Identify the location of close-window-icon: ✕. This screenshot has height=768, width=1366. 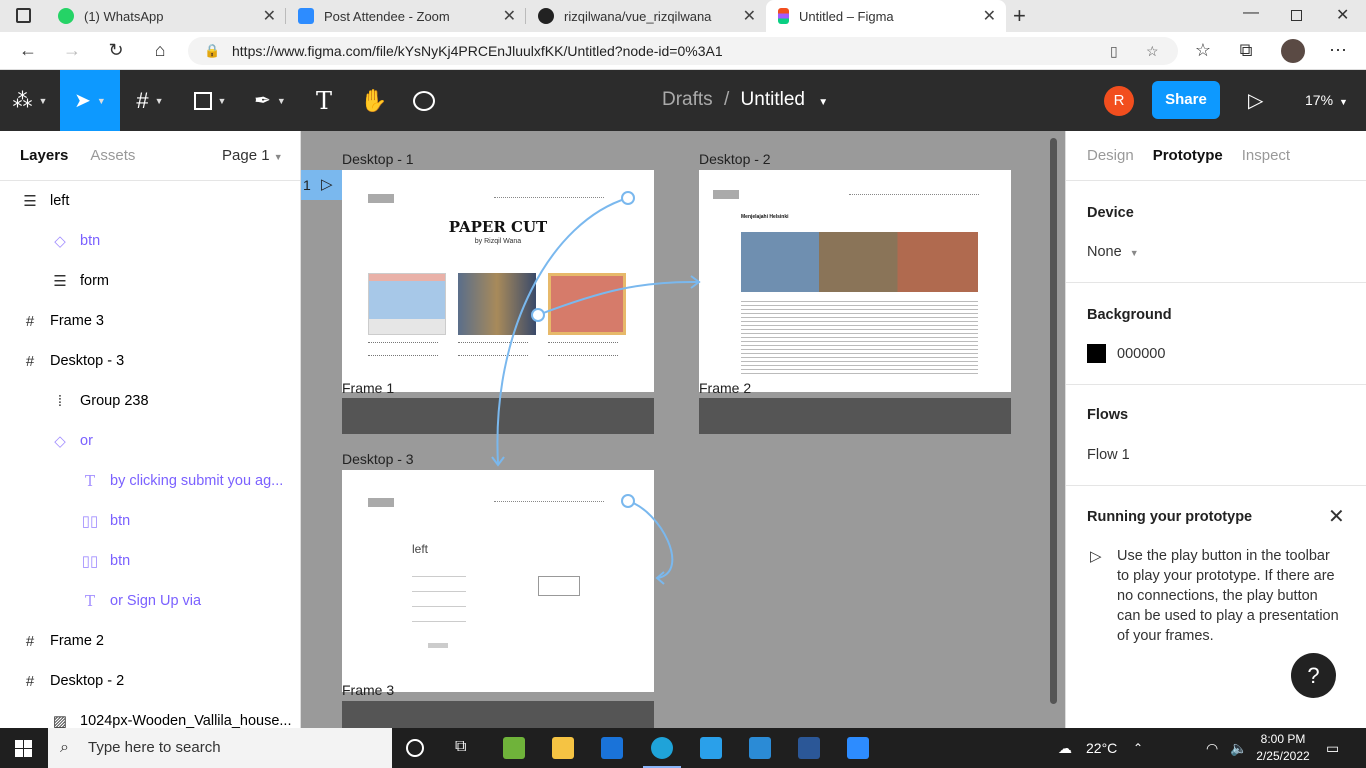
(1342, 15).